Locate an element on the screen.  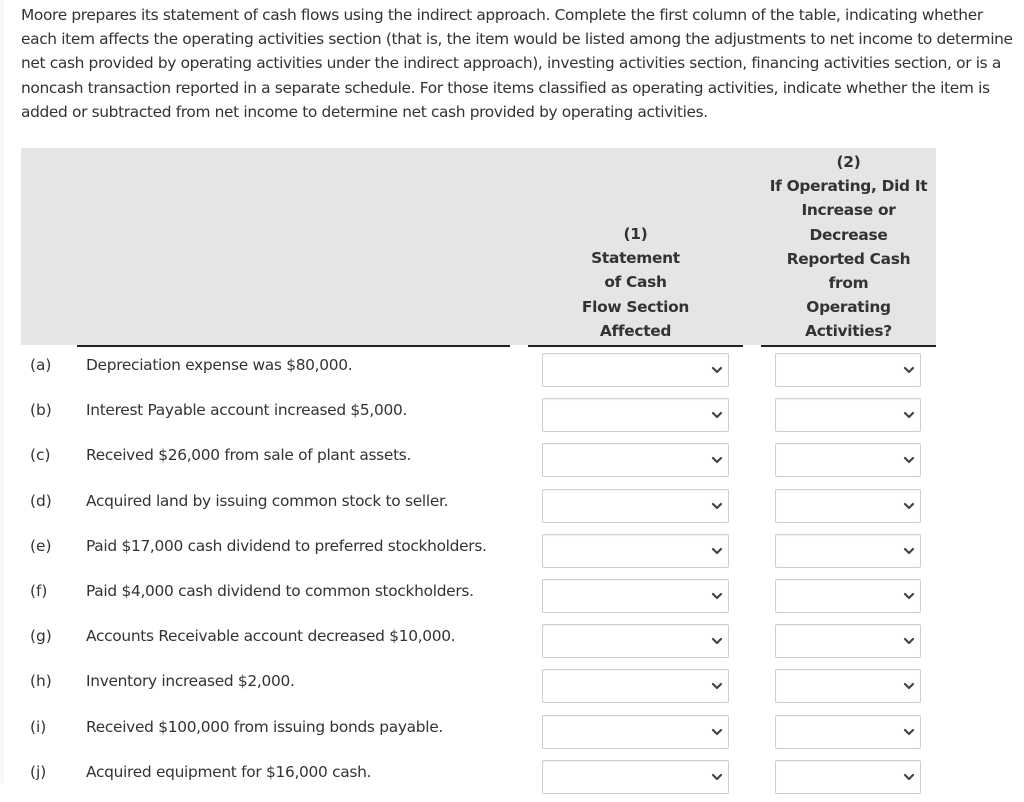
row-letter: (j) is located at coordinates (38, 771).